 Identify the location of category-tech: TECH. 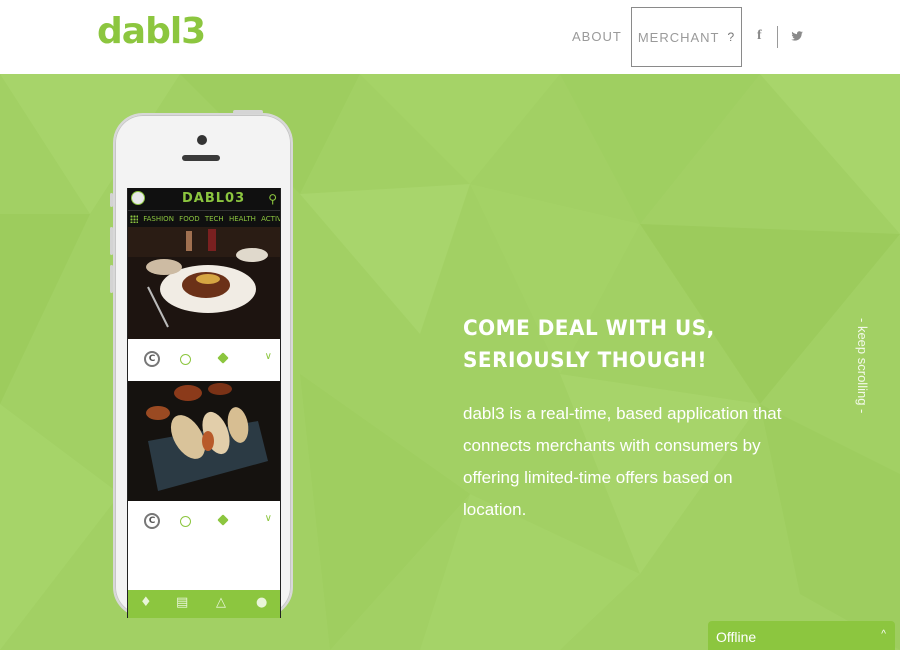
(214, 219).